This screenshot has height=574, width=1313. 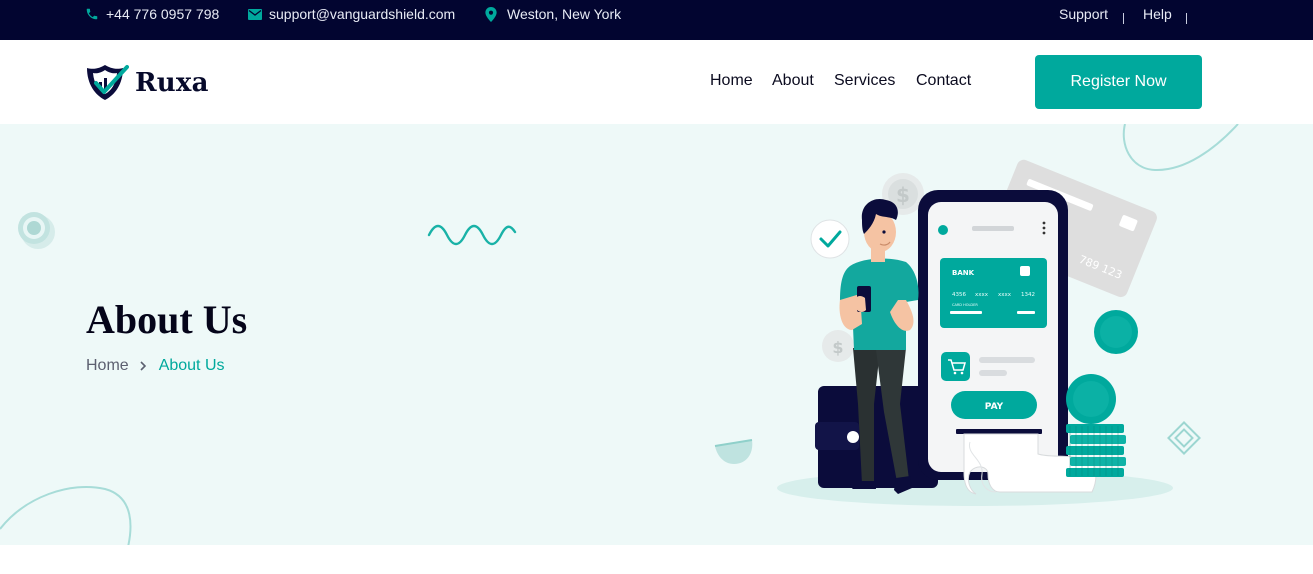 What do you see at coordinates (36, 230) in the screenshot?
I see `ring-decoration` at bounding box center [36, 230].